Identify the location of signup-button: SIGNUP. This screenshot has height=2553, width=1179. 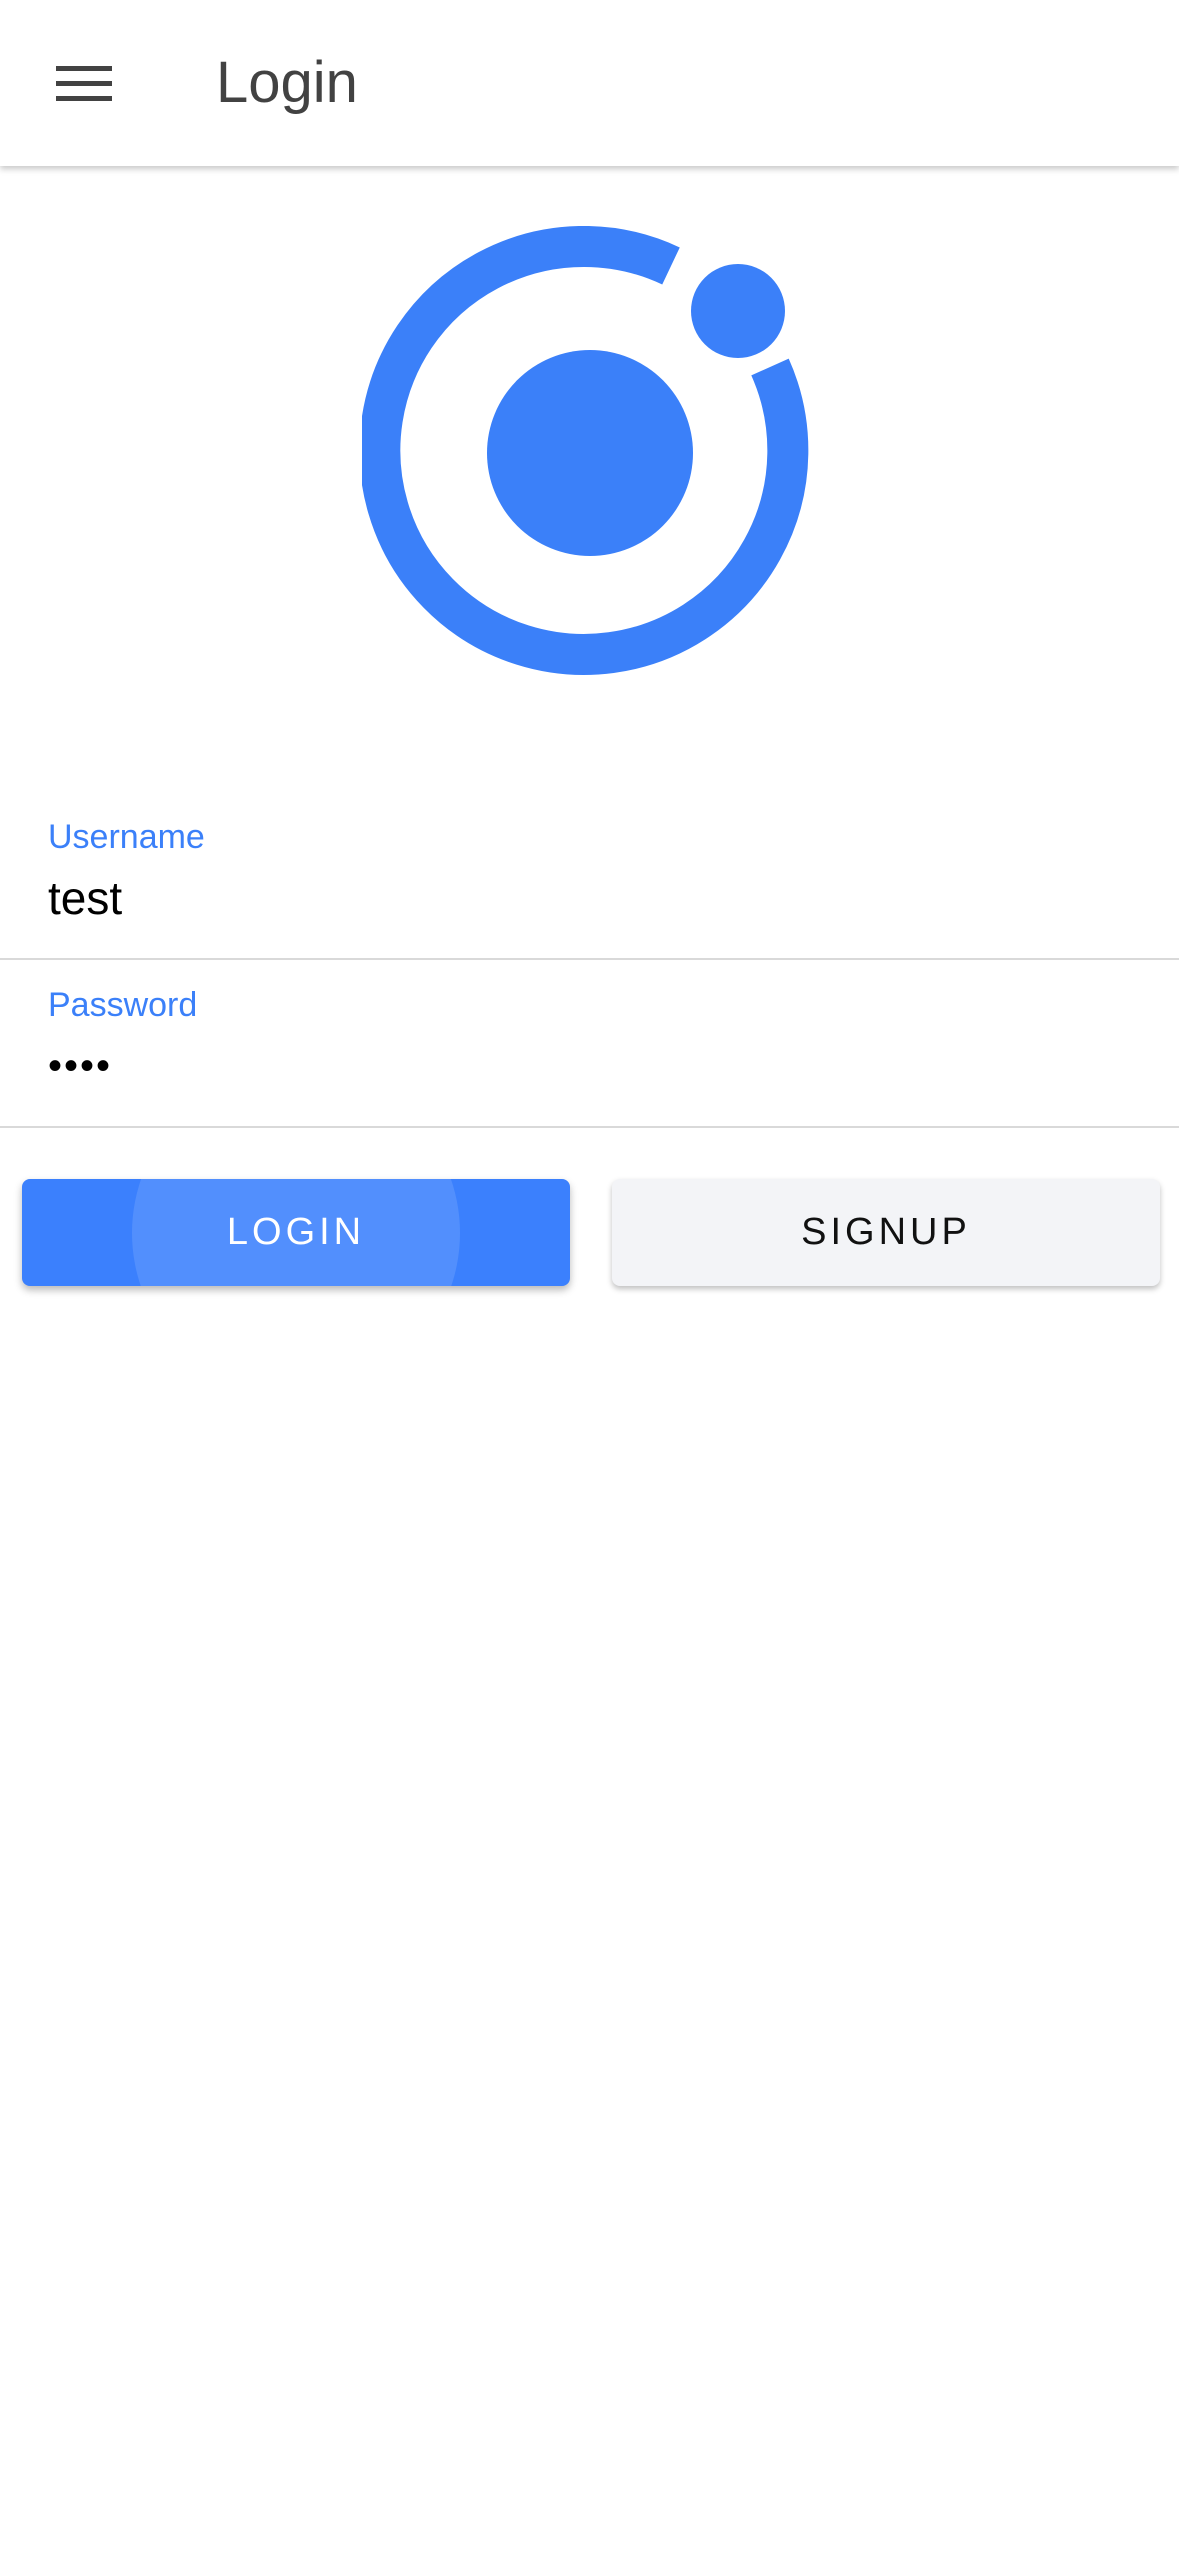
(886, 1232).